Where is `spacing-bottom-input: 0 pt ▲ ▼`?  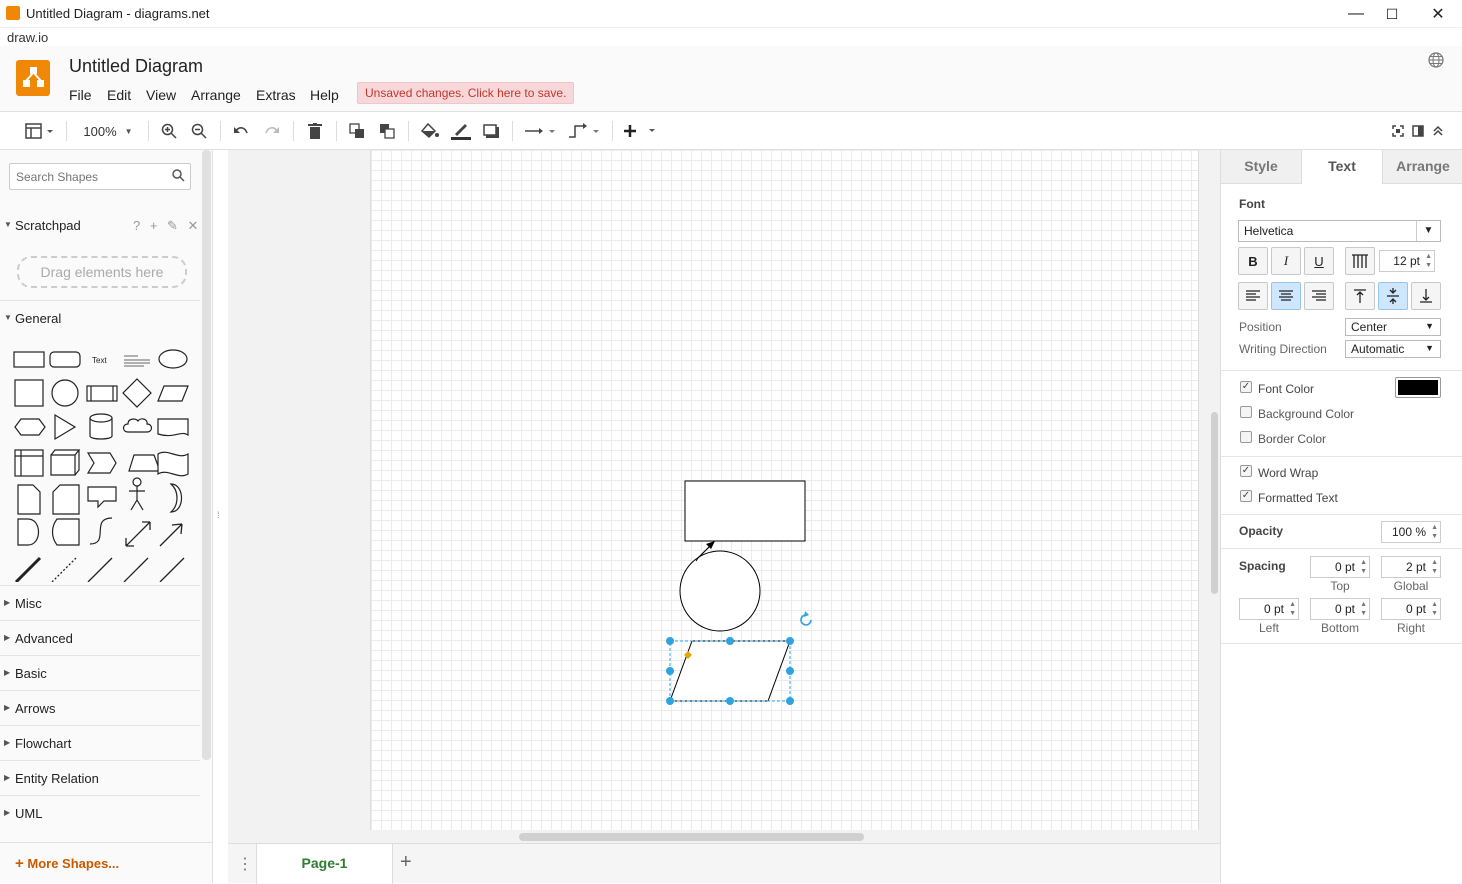 spacing-bottom-input: 0 pt ▲ ▼ is located at coordinates (1340, 609).